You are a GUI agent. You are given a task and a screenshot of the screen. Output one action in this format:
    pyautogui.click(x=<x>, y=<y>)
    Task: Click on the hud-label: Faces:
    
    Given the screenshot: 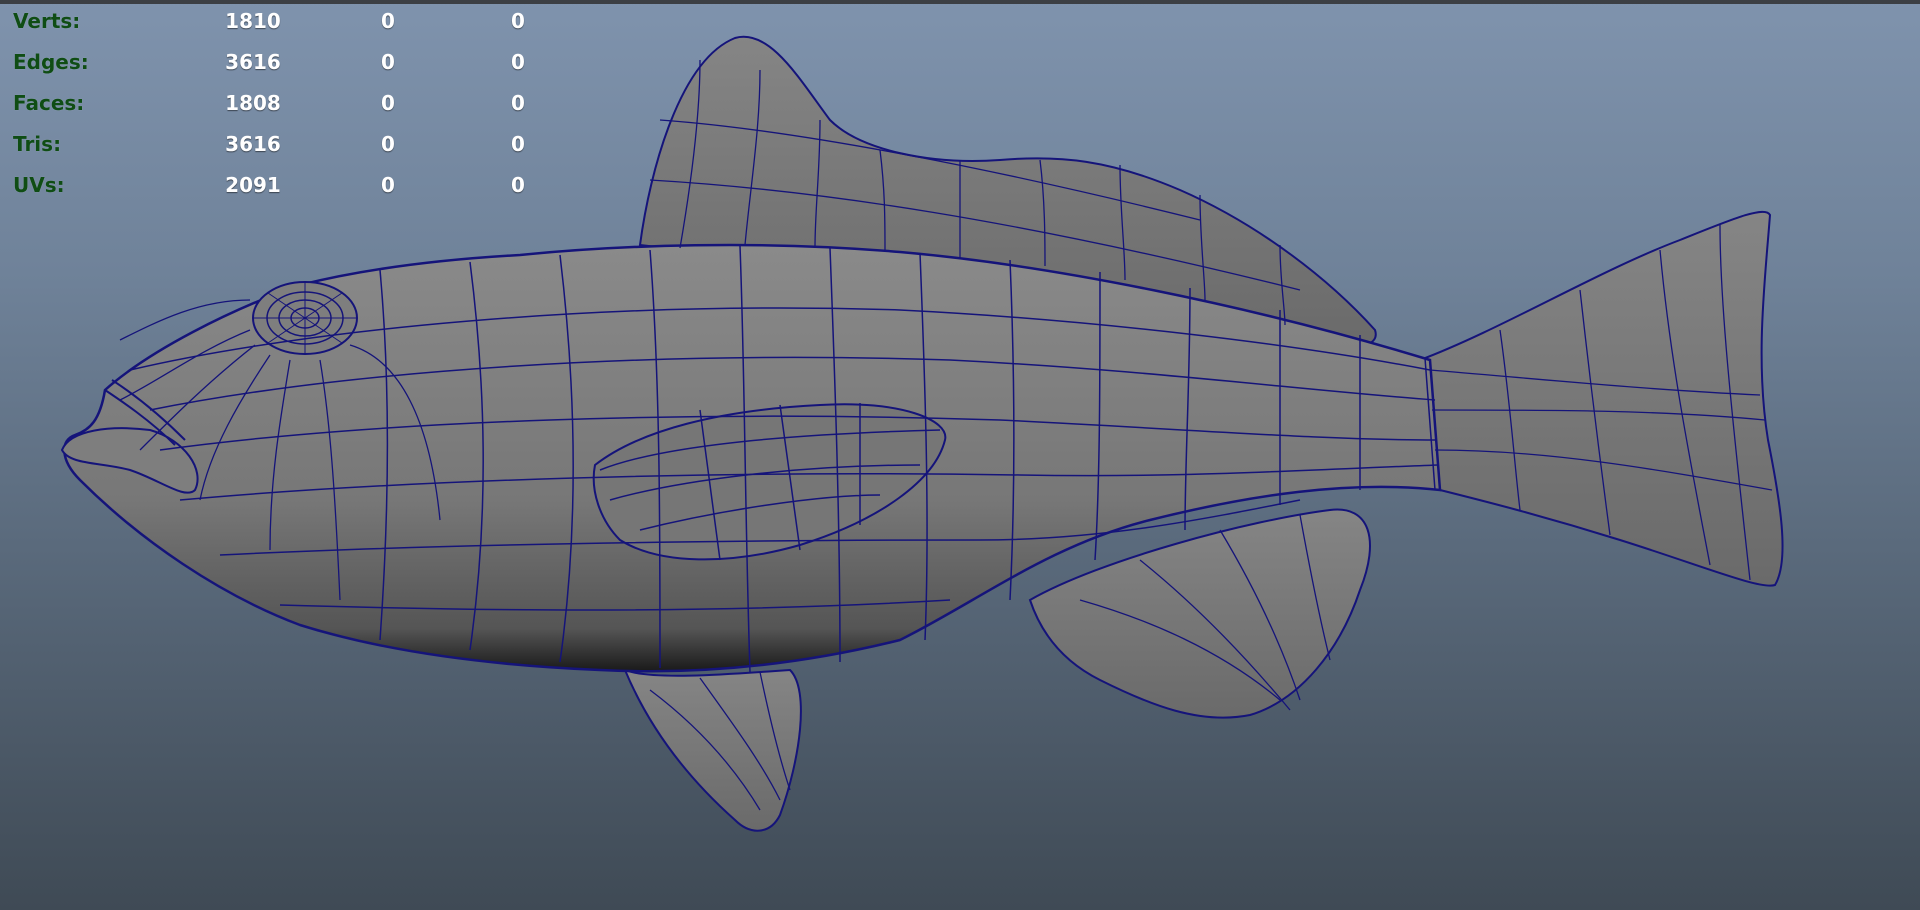 What is the action you would take?
    pyautogui.click(x=49, y=102)
    